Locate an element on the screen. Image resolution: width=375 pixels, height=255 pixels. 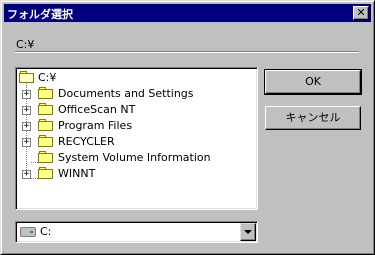
drive-select: C: is located at coordinates (136, 232).